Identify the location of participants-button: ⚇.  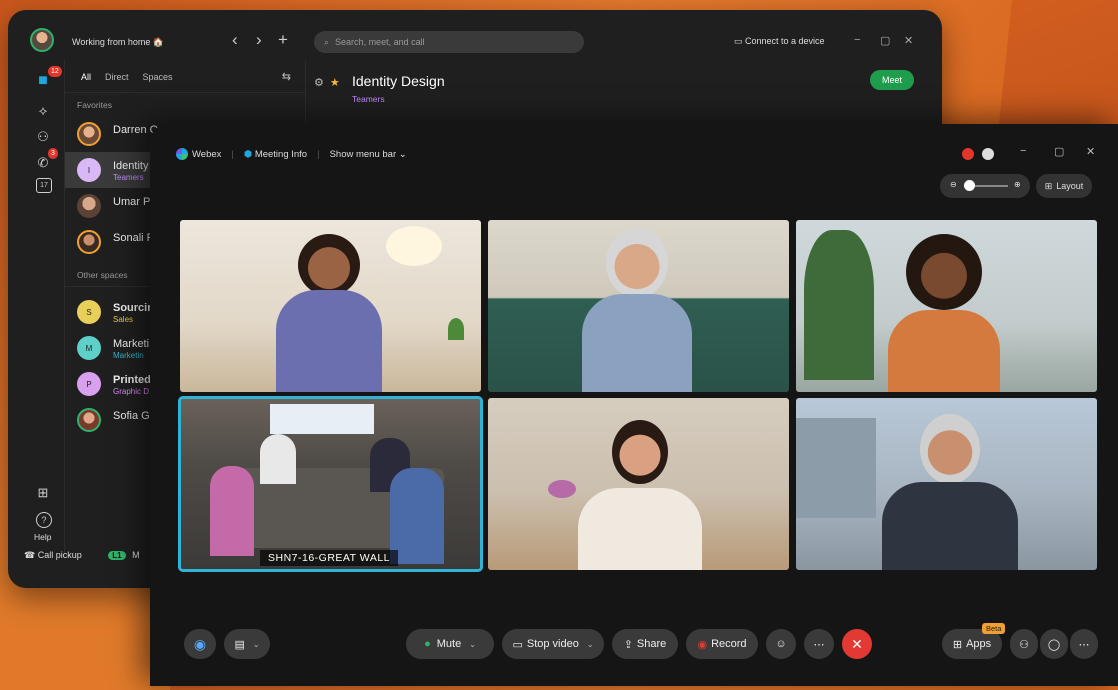
(1024, 644).